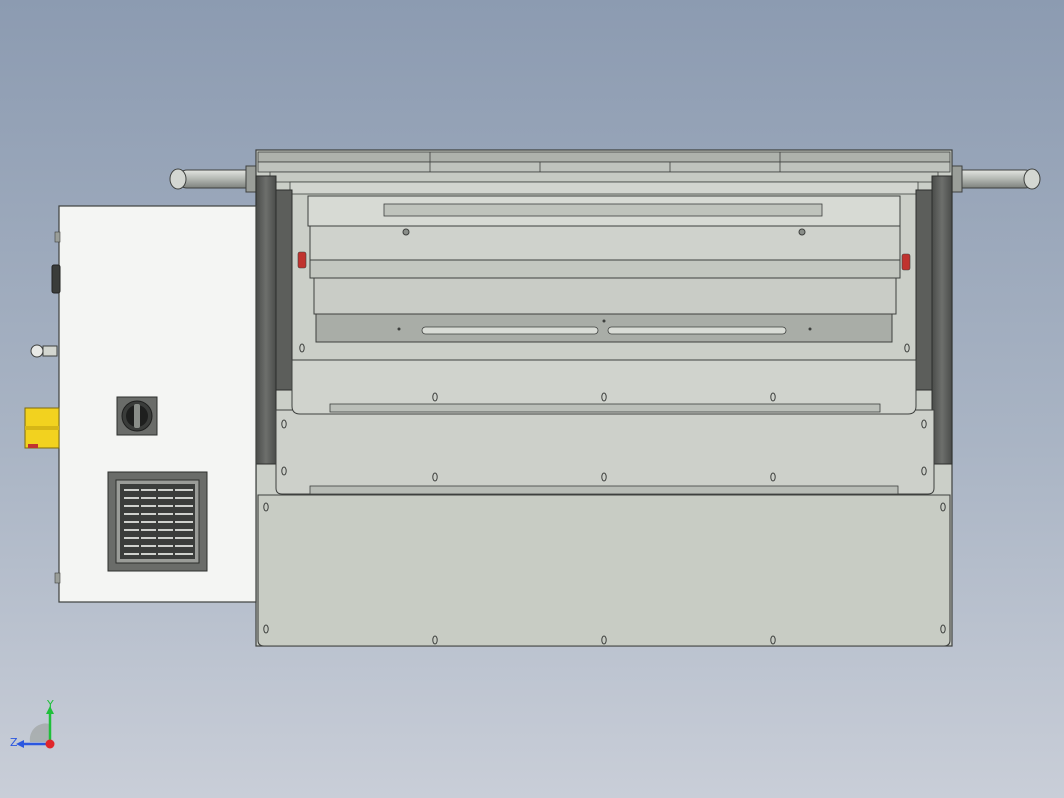  Describe the element at coordinates (44, 351) in the screenshot. I see `key-lock-icon` at that location.